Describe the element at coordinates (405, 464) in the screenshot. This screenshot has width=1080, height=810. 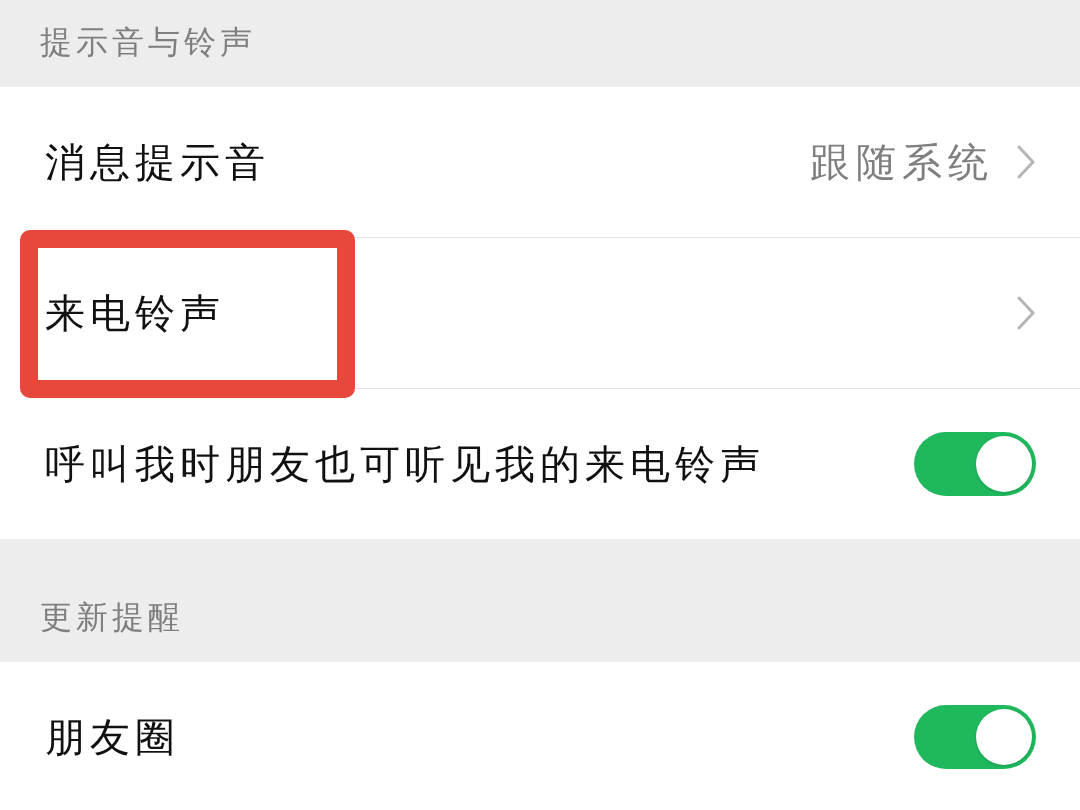
I see `row-label: 呼叫我时朋友也可听见我的来电铃声` at that location.